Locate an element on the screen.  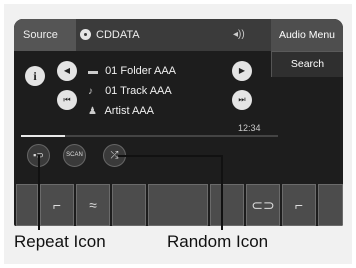
recirculation-icon: ⊂⊃ is located at coordinates (263, 205).